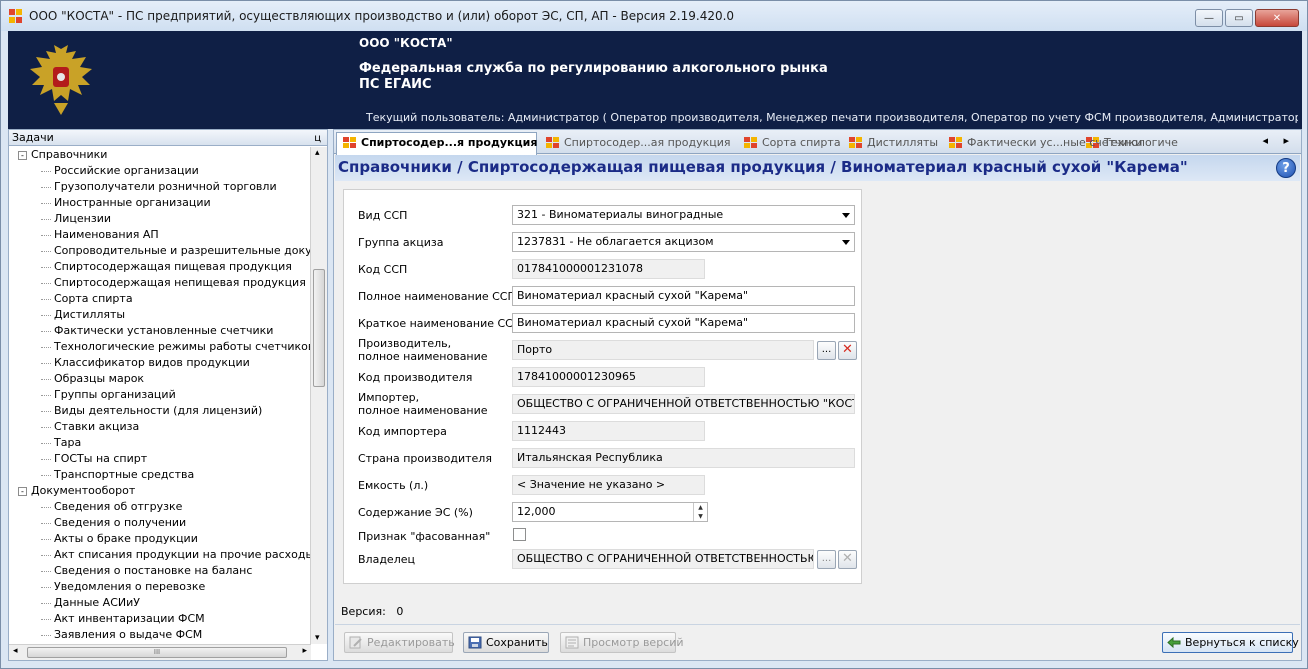 This screenshot has height=669, width=1308. Describe the element at coordinates (1209, 18) in the screenshot. I see `minimize-button: —` at that location.